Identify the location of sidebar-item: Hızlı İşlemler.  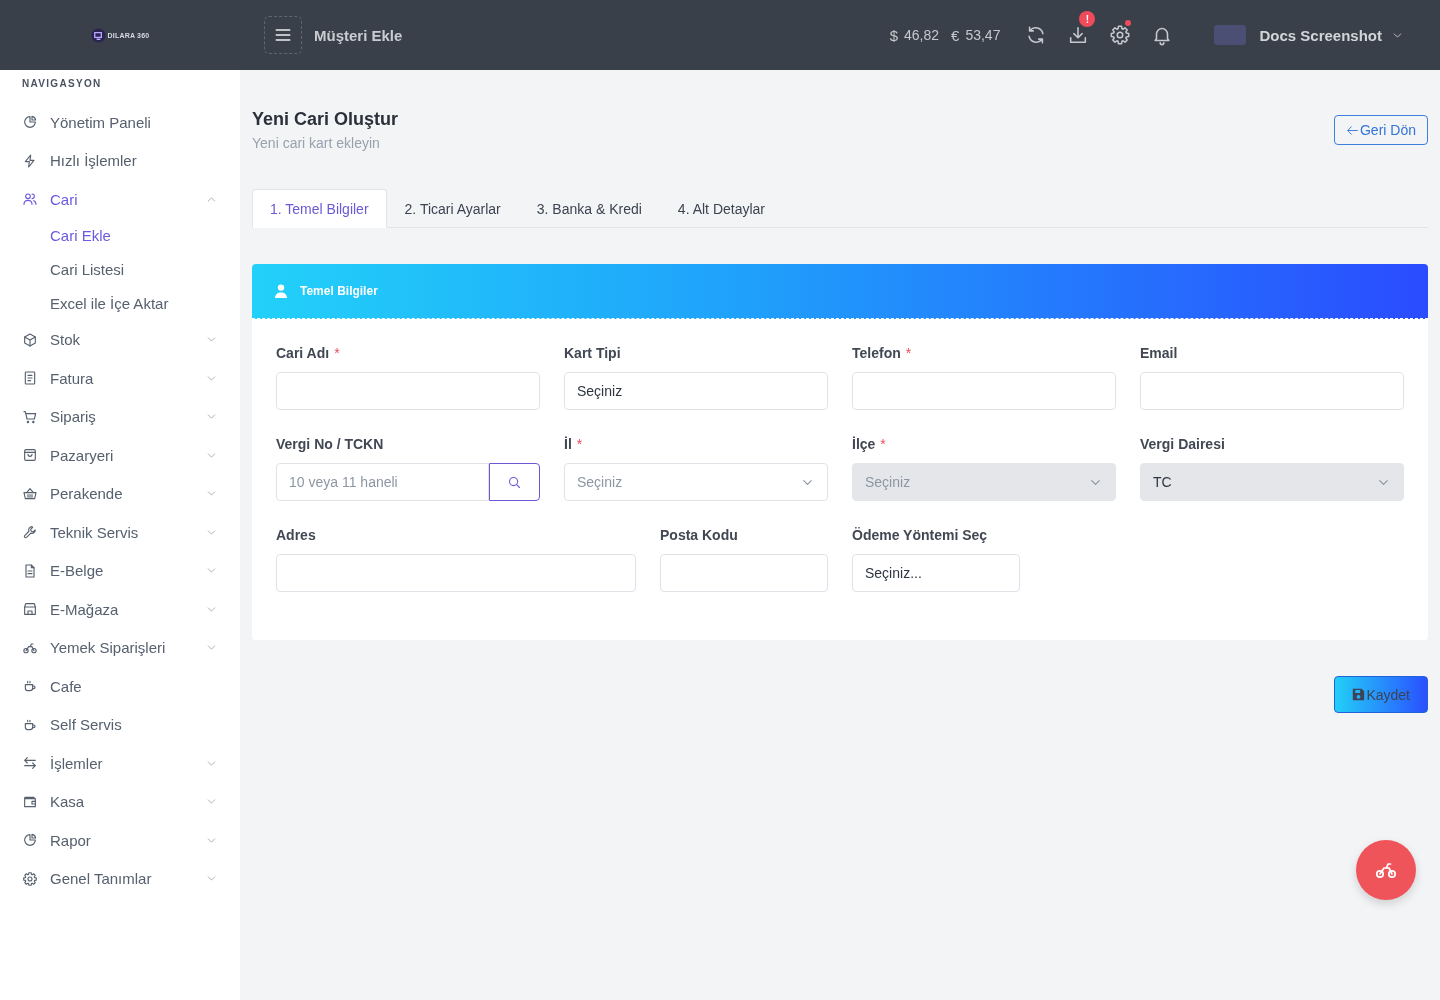
(120, 160).